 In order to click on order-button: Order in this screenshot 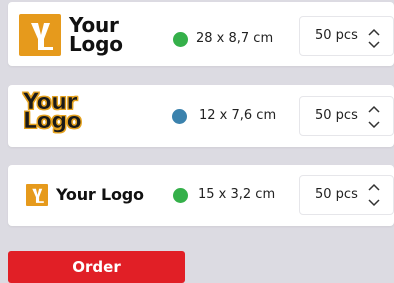, I will do `click(96, 267)`.